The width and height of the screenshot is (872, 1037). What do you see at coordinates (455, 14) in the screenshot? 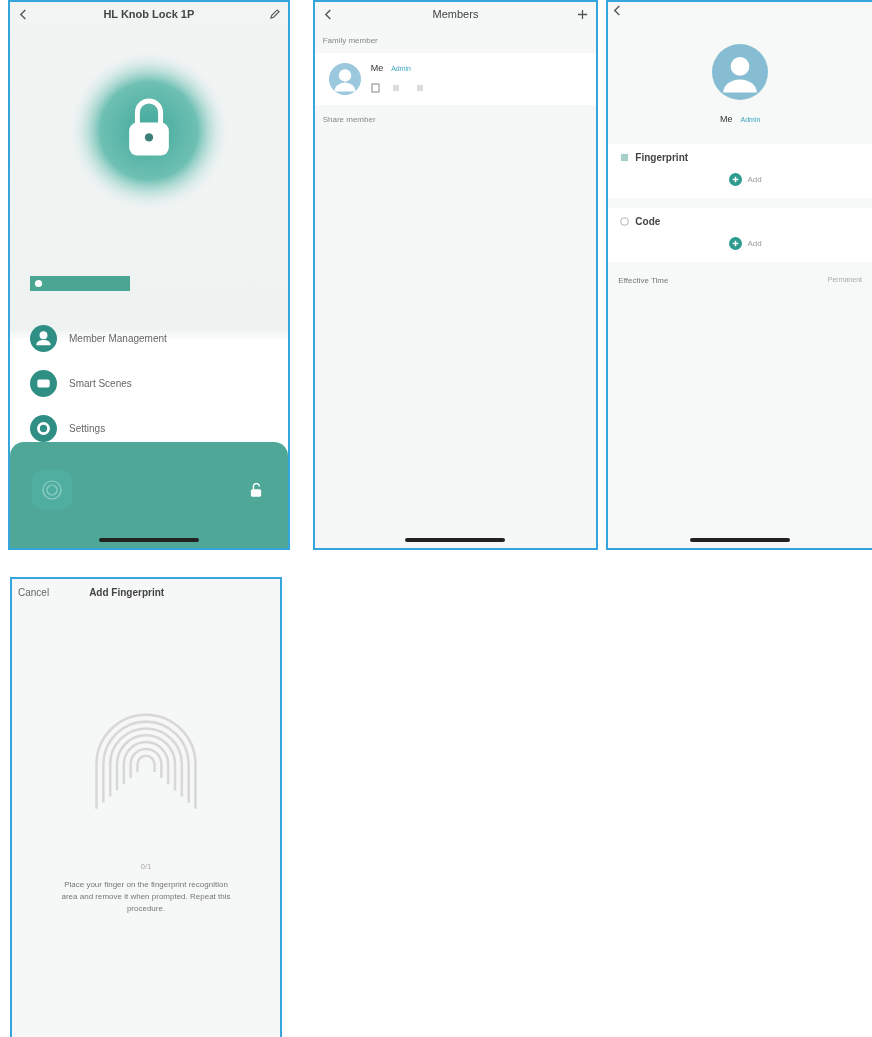
I see `screen-title: Members` at bounding box center [455, 14].